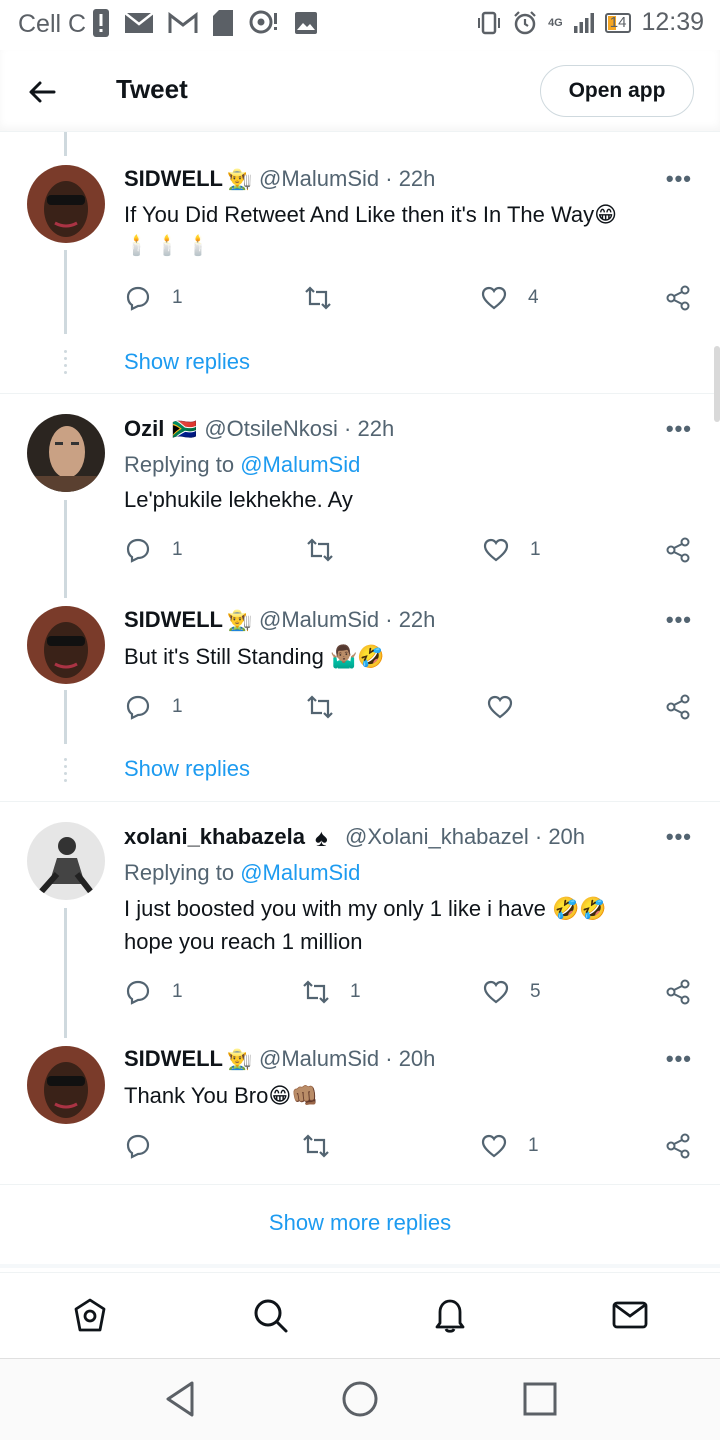  Describe the element at coordinates (321, 838) in the screenshot. I see `spade-emoji: ♠` at that location.